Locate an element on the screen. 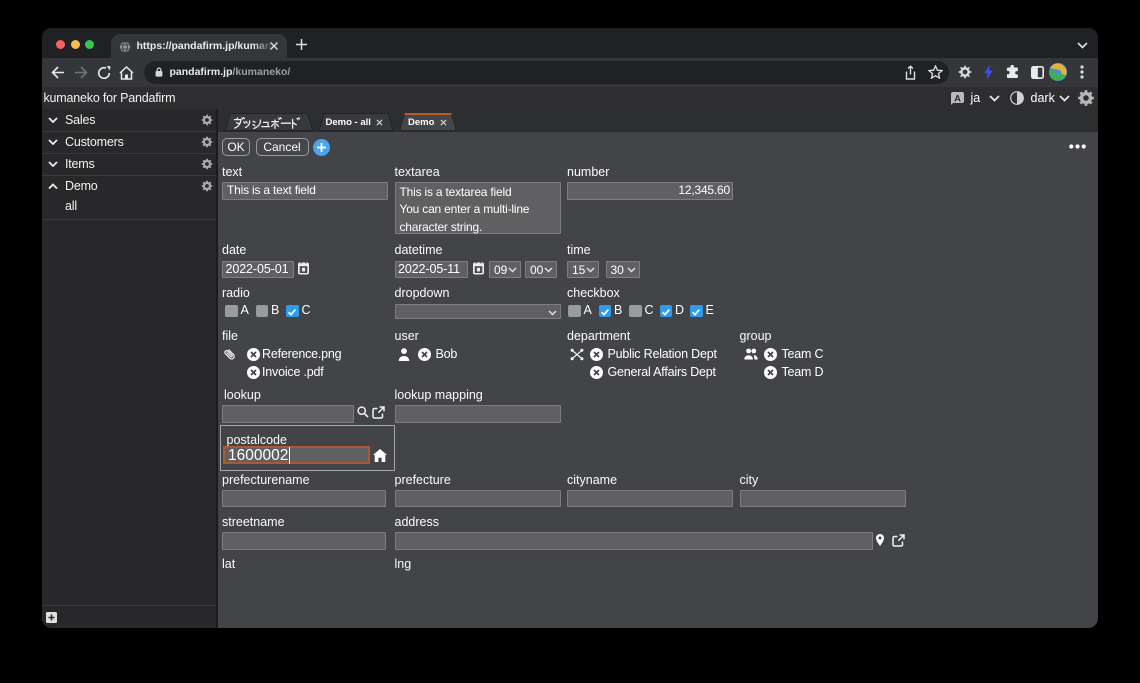 This screenshot has width=1140, height=683. svg-text: A is located at coordinates (957, 98).